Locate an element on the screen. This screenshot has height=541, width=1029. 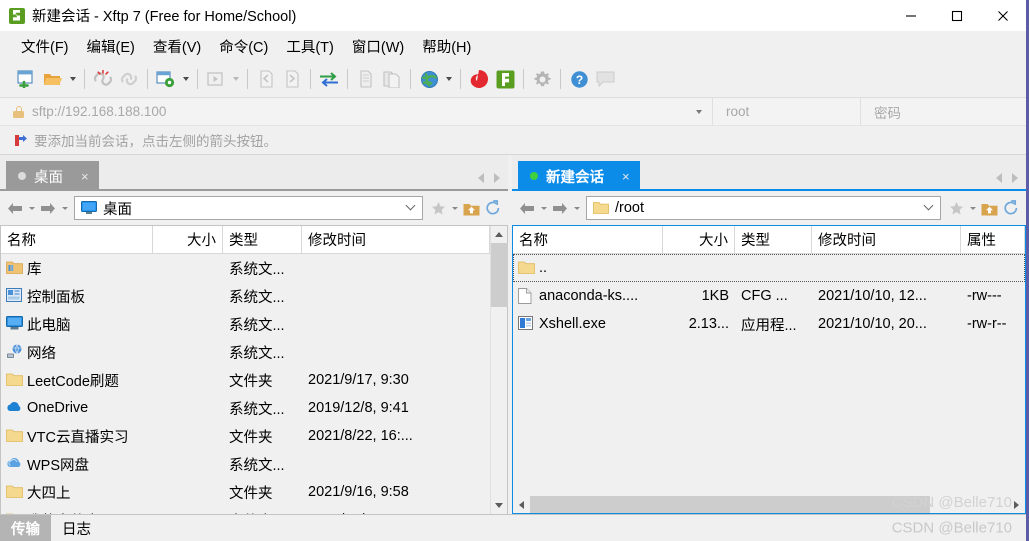
local-header-size: 大小 is located at coordinates (188, 239).